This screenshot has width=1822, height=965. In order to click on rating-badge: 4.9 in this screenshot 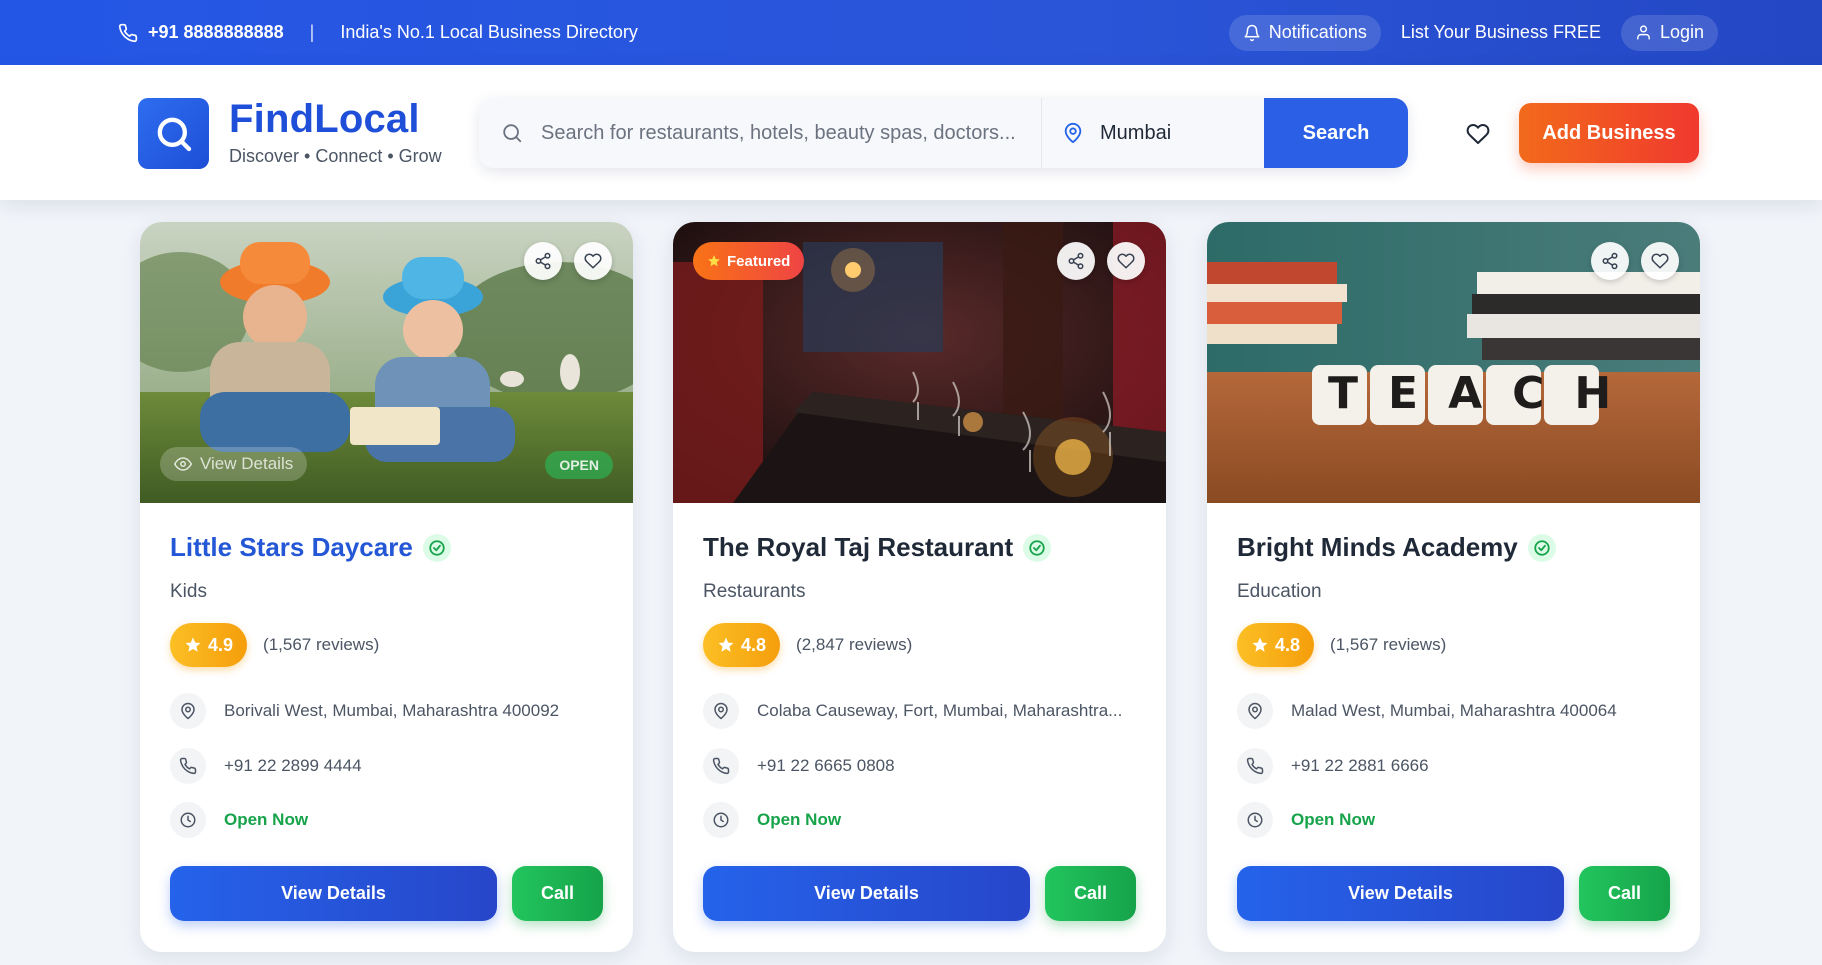, I will do `click(209, 645)`.